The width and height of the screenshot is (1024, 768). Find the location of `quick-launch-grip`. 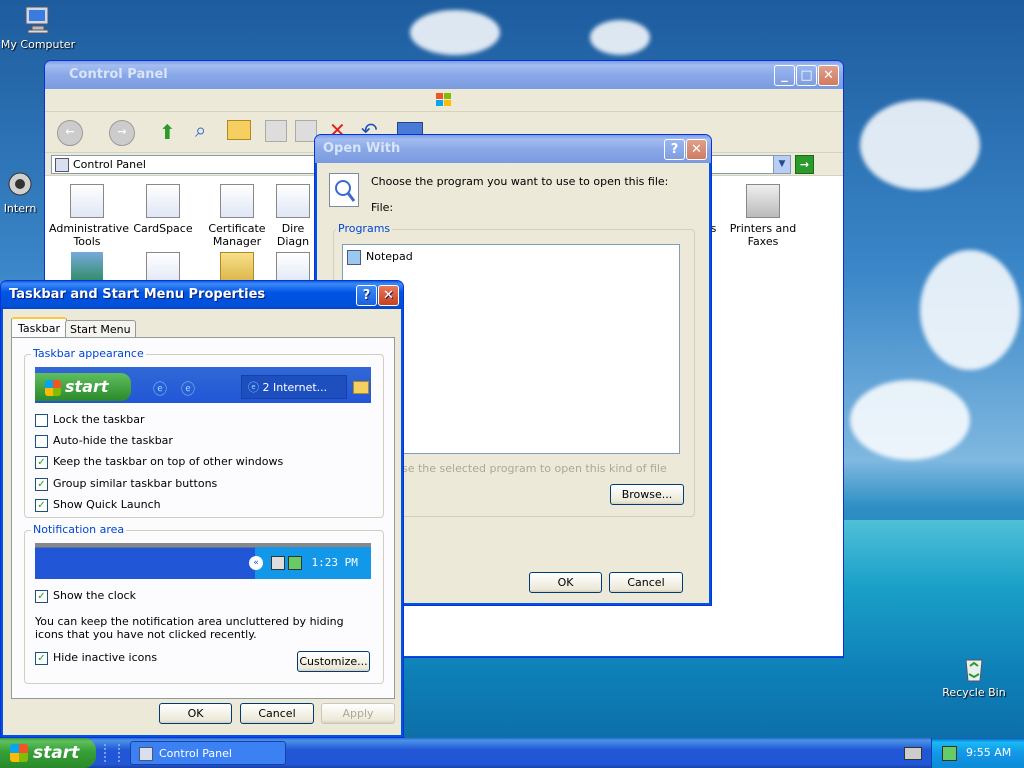

quick-launch-grip is located at coordinates (107, 753).